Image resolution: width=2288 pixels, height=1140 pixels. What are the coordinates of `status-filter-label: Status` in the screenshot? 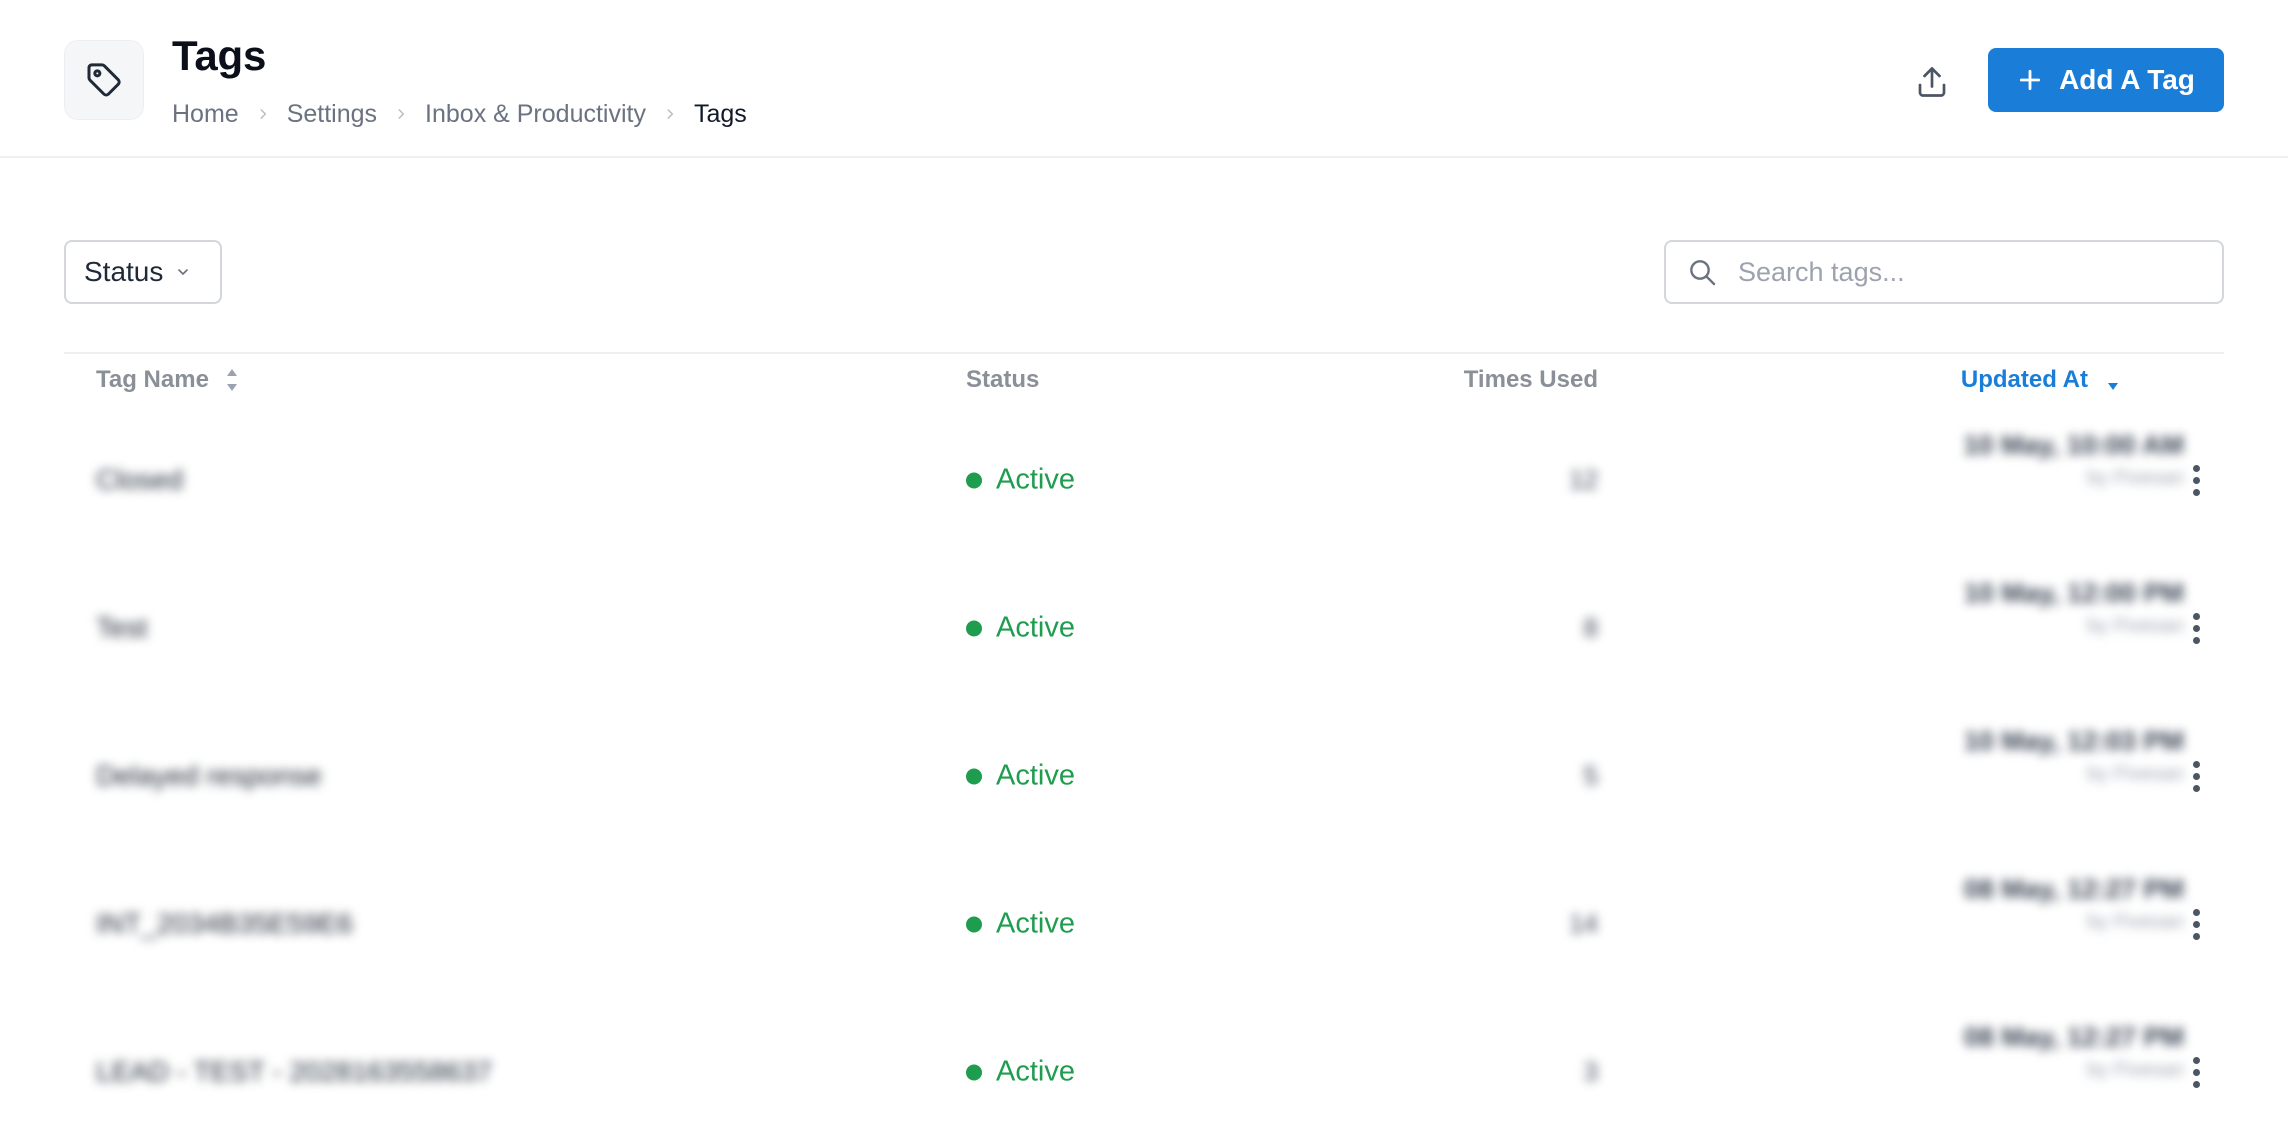 It's located at (124, 271).